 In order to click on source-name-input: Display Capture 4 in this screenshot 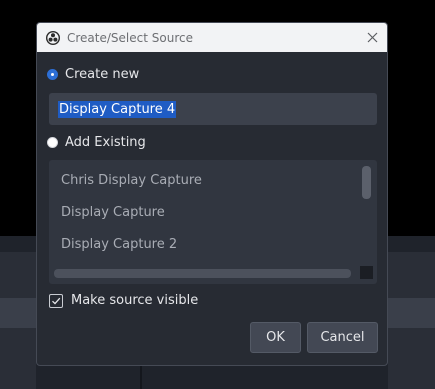, I will do `click(213, 109)`.